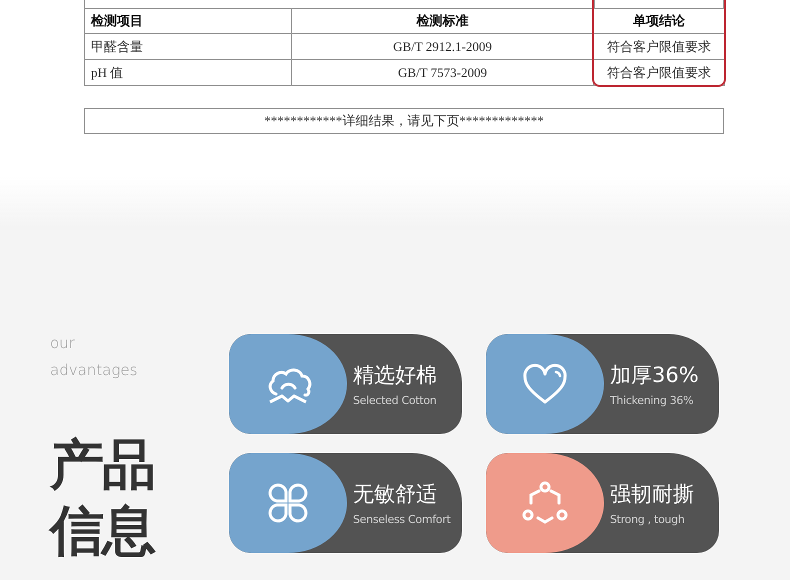 This screenshot has height=580, width=790. Describe the element at coordinates (652, 400) in the screenshot. I see `feature-caption: Thickening 36%` at that location.